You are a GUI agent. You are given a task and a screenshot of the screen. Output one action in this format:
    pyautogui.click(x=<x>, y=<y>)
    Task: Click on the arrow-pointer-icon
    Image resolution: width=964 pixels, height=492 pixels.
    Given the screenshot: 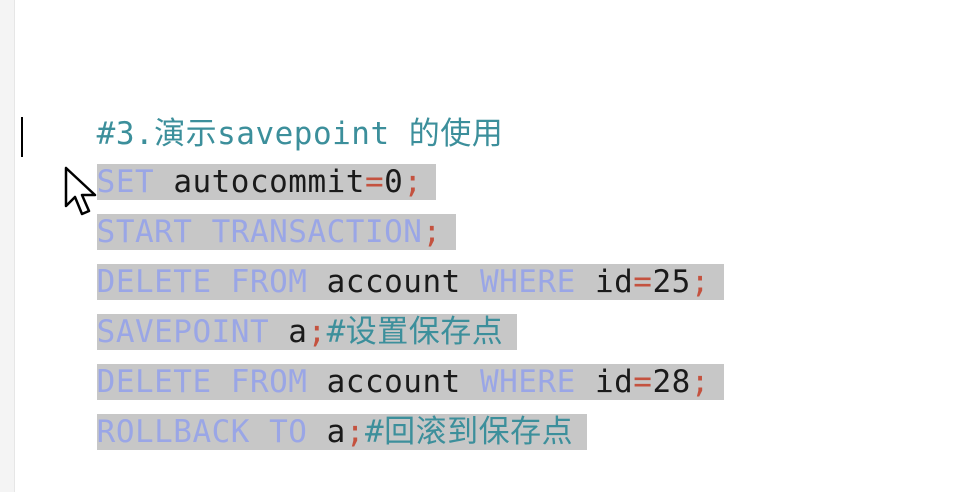 What is the action you would take?
    pyautogui.click(x=80, y=191)
    